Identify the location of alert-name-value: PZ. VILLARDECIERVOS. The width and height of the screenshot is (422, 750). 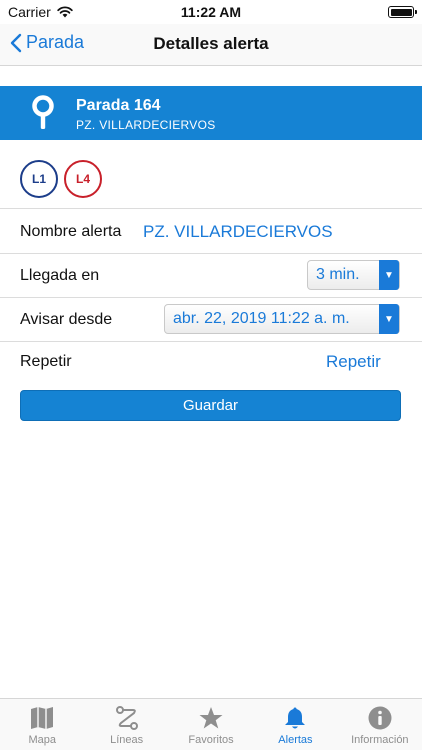
(238, 232).